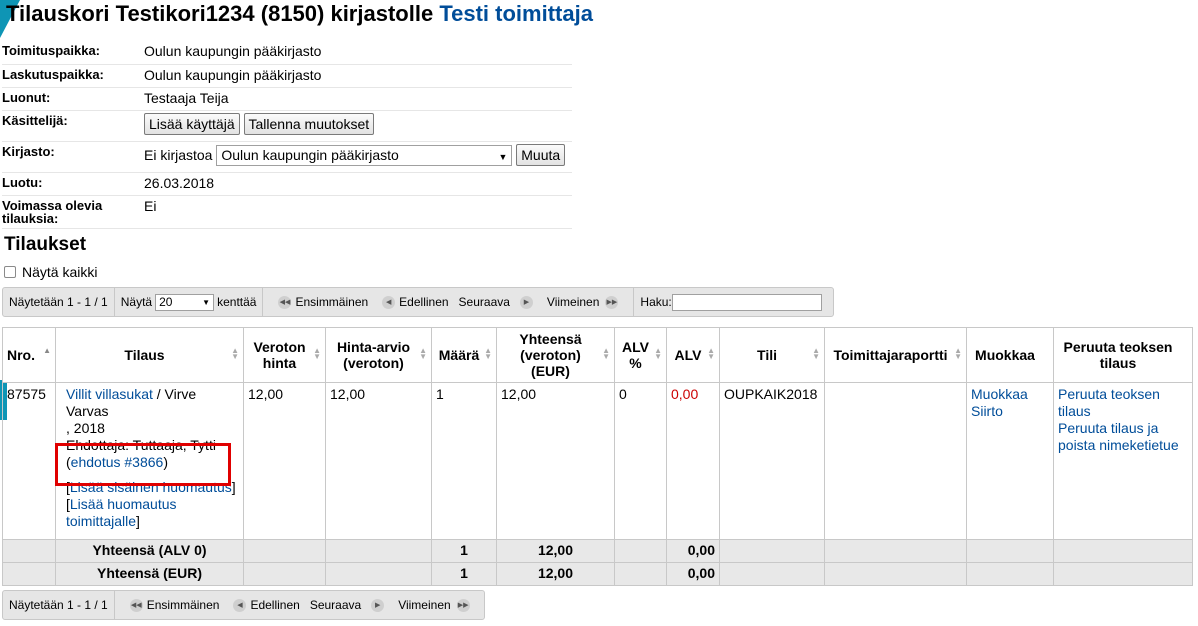 The width and height of the screenshot is (1198, 626). Describe the element at coordinates (21, 355) in the screenshot. I see `col-nro-label: Nro.` at that location.